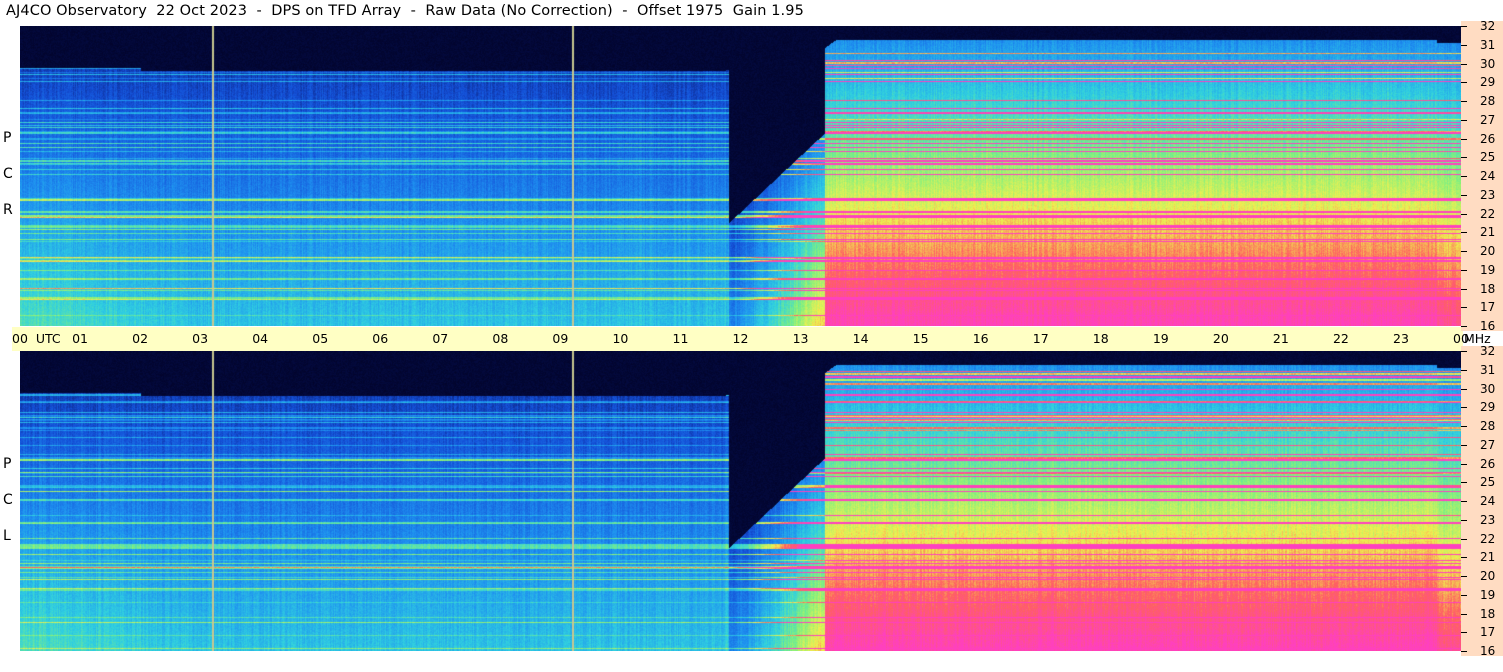  Describe the element at coordinates (36, 338) in the screenshot. I see `time-tick-label: 00 UTC` at that location.